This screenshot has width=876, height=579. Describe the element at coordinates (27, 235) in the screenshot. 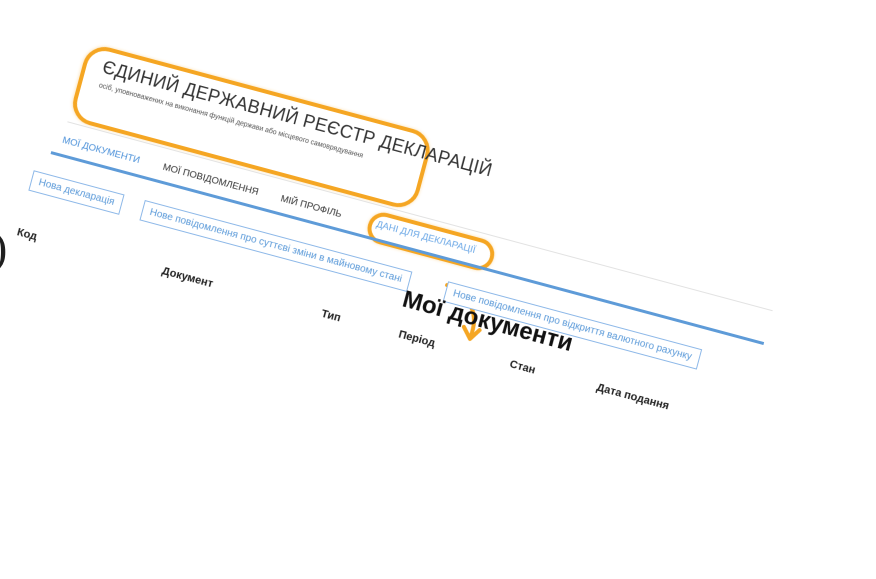

I see `column-header-code: Код` at that location.